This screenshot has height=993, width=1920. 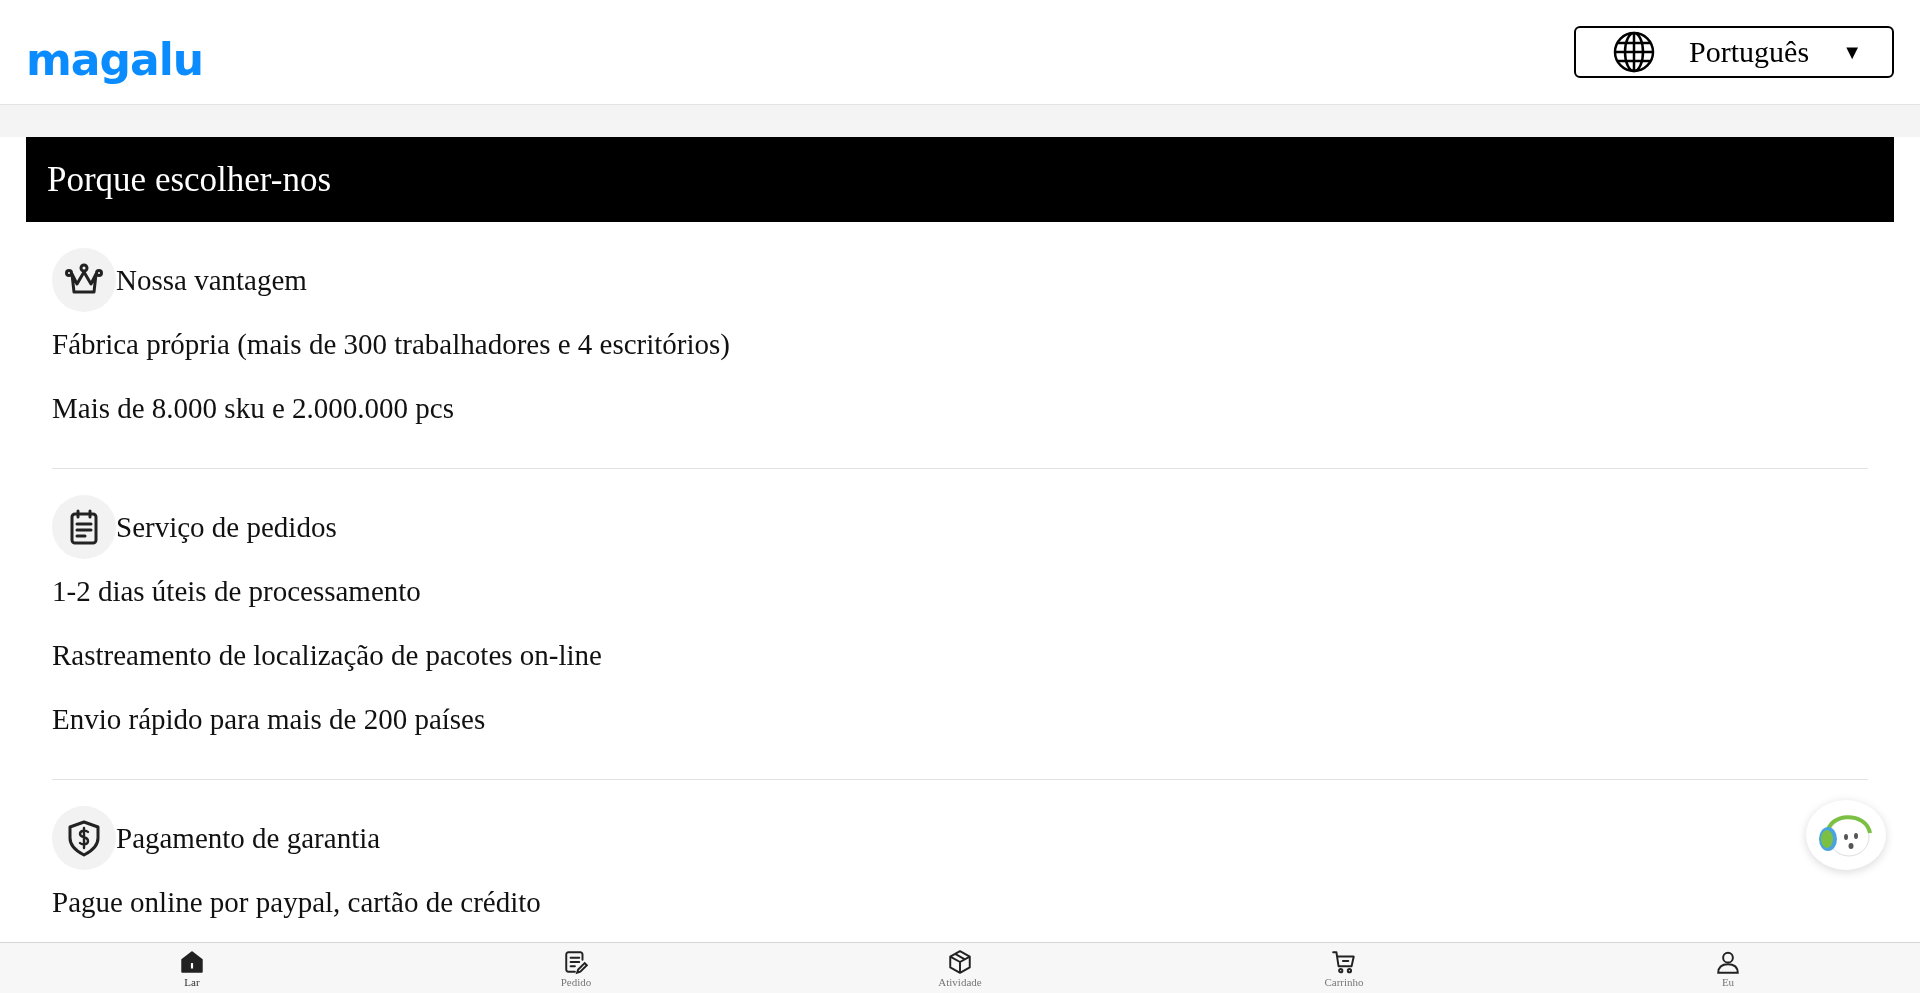 I want to click on cart-icon, so click(x=1344, y=961).